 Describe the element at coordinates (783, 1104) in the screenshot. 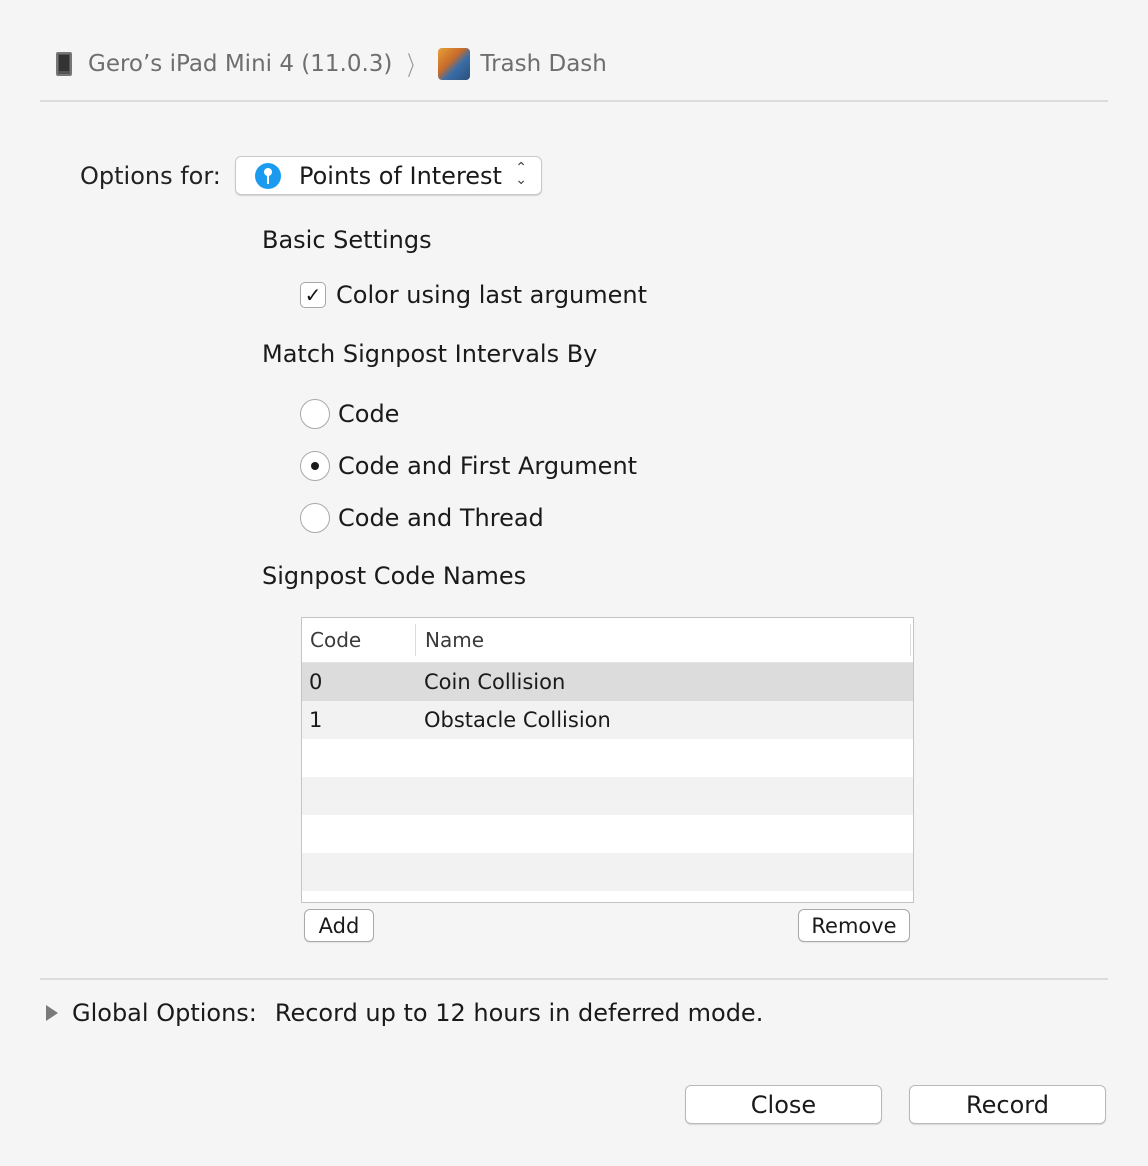

I see `close-button: Close` at that location.